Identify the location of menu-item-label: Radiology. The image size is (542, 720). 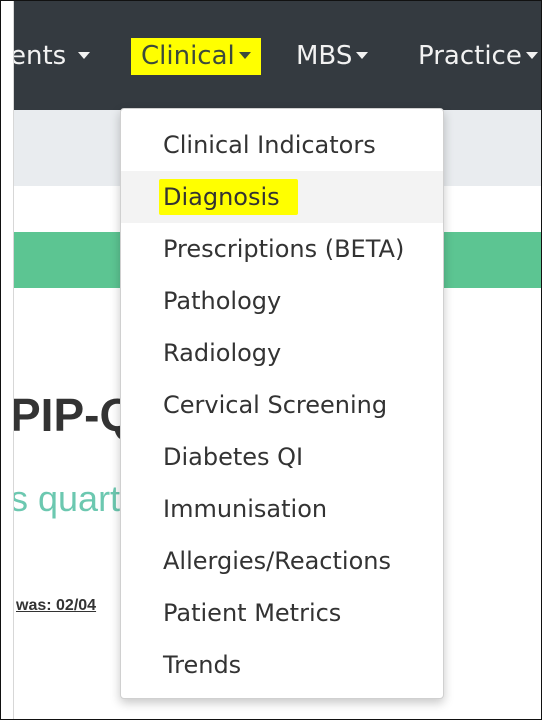
(222, 353).